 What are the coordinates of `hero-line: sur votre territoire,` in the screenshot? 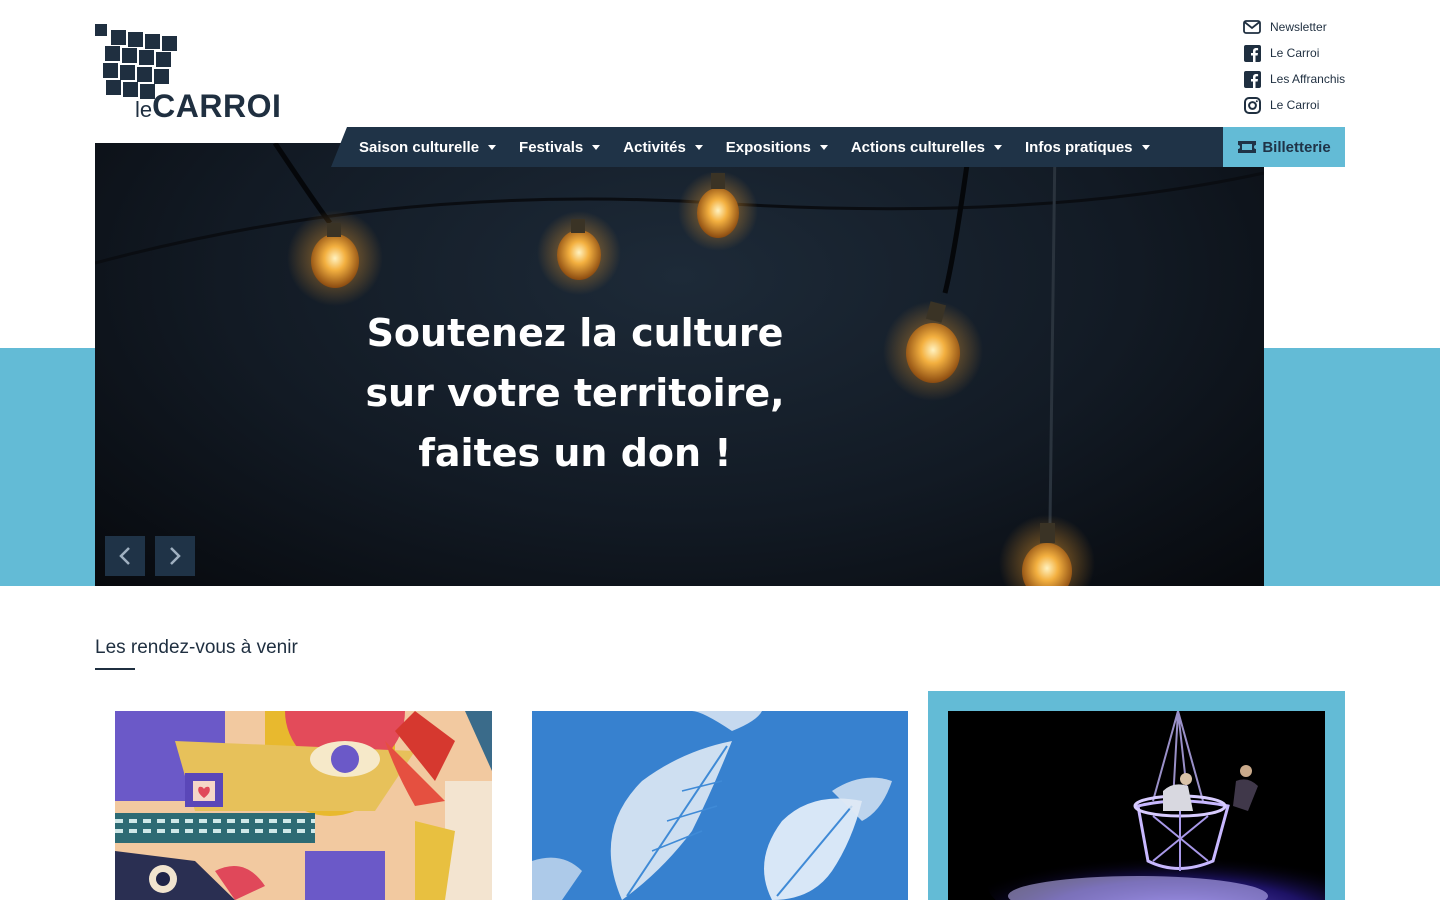 It's located at (575, 393).